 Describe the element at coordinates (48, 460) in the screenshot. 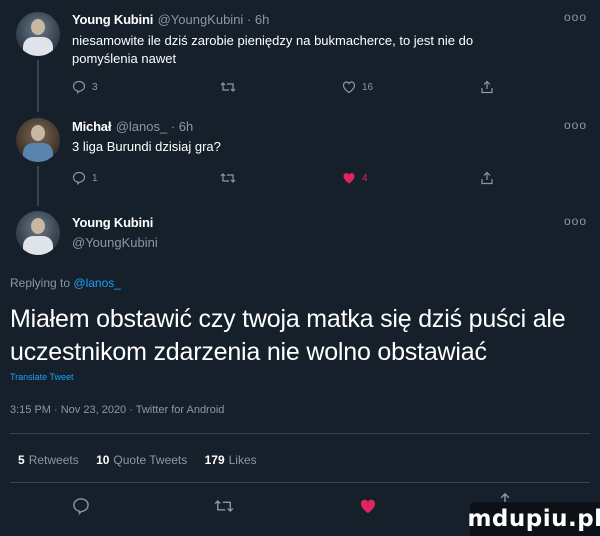

I see `retweets-stat: 5 Retweets` at that location.